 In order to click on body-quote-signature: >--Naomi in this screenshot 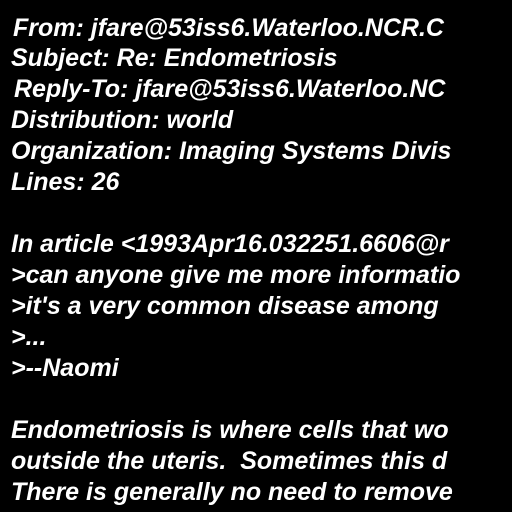, I will do `click(65, 368)`.